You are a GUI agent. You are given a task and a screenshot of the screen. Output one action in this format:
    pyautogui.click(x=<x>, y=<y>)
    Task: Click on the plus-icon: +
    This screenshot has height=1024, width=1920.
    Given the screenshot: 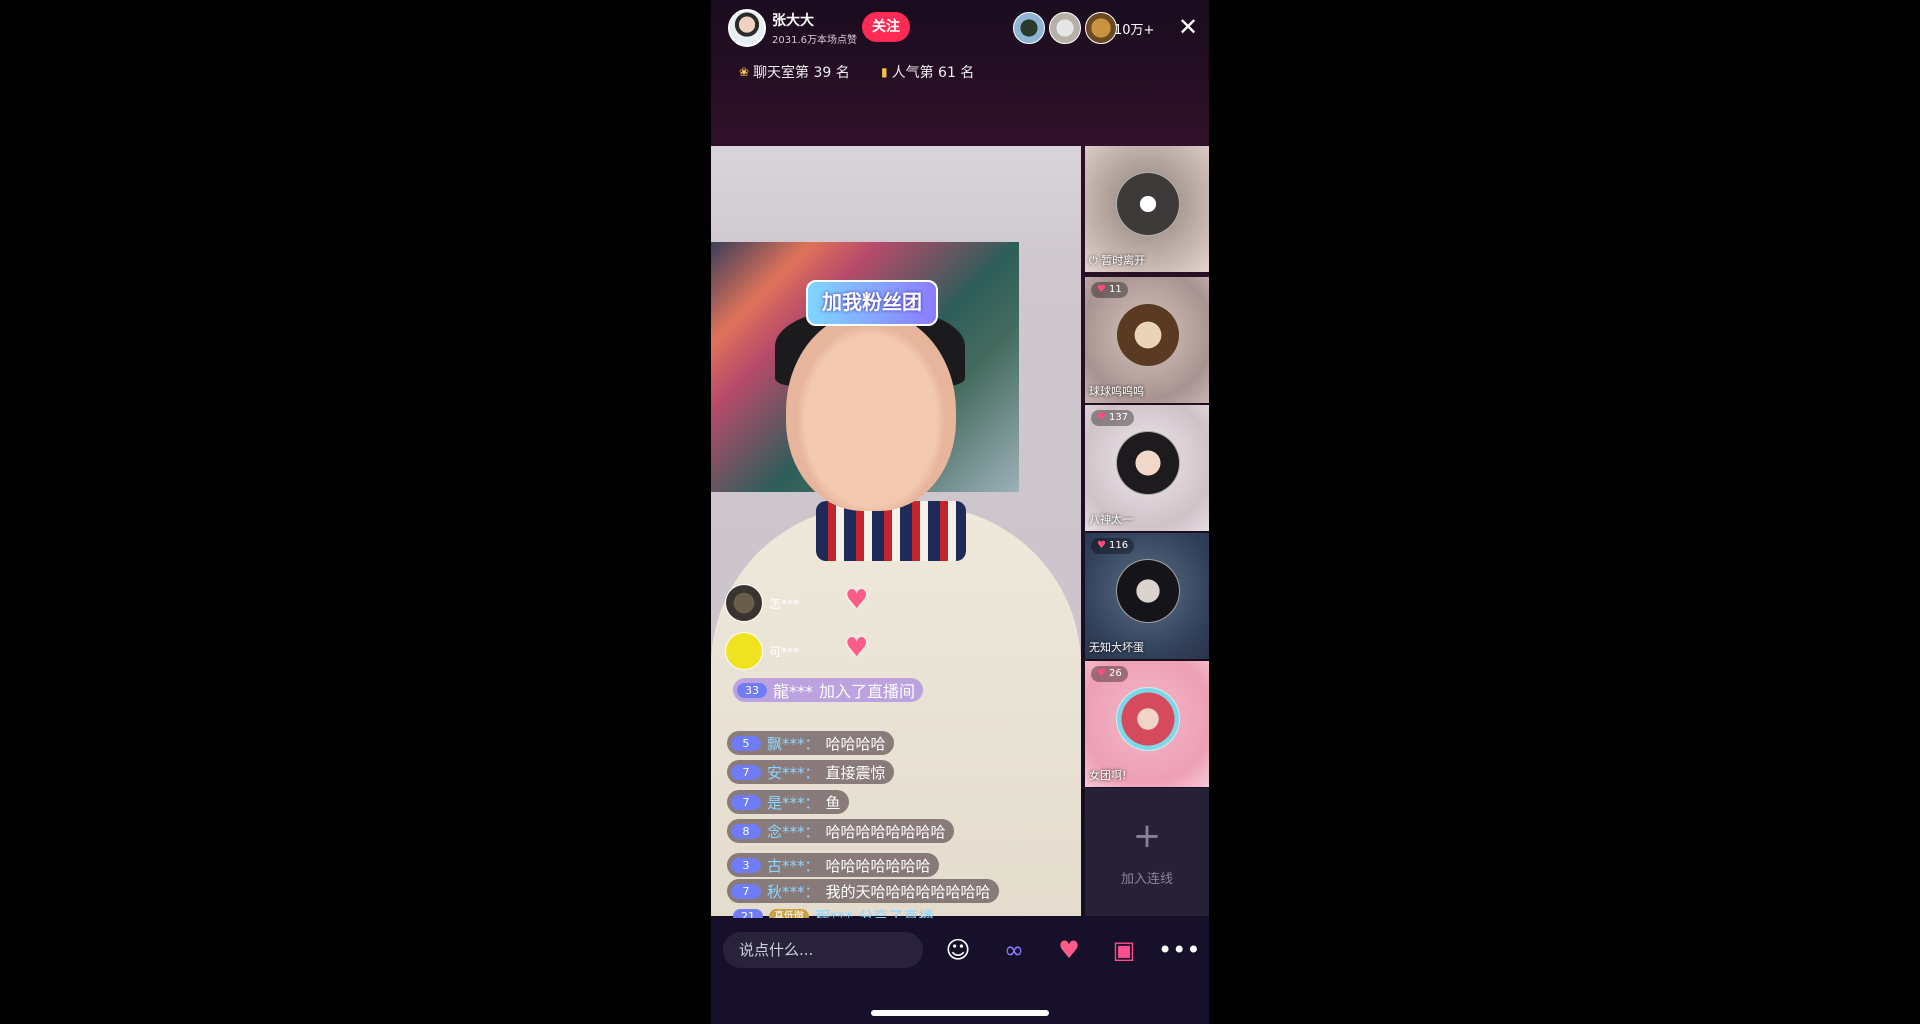 What is the action you would take?
    pyautogui.click(x=1147, y=836)
    